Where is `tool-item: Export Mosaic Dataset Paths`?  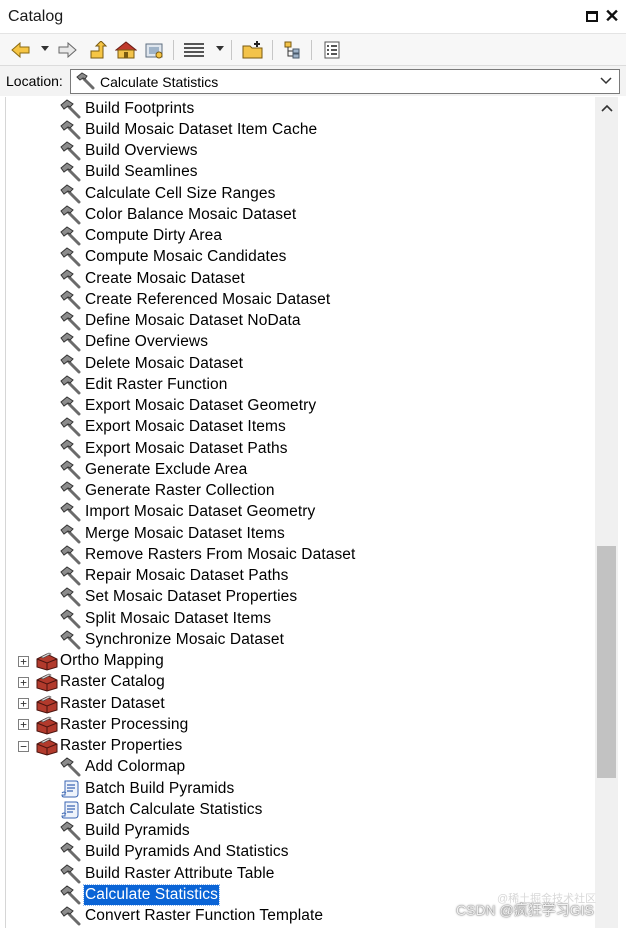
tool-item: Export Mosaic Dataset Paths is located at coordinates (174, 448).